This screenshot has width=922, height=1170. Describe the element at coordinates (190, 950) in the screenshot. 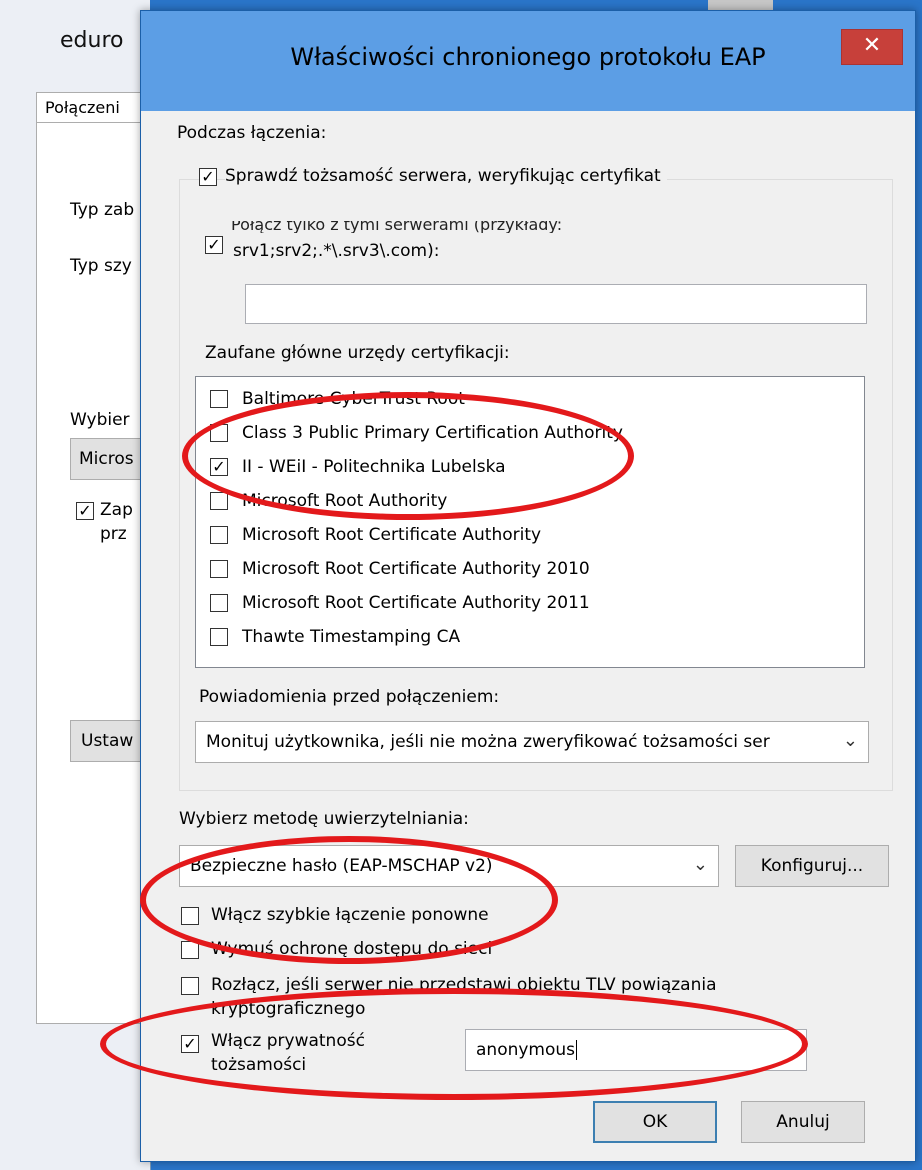

I see `enforce-nap-checkbox` at that location.